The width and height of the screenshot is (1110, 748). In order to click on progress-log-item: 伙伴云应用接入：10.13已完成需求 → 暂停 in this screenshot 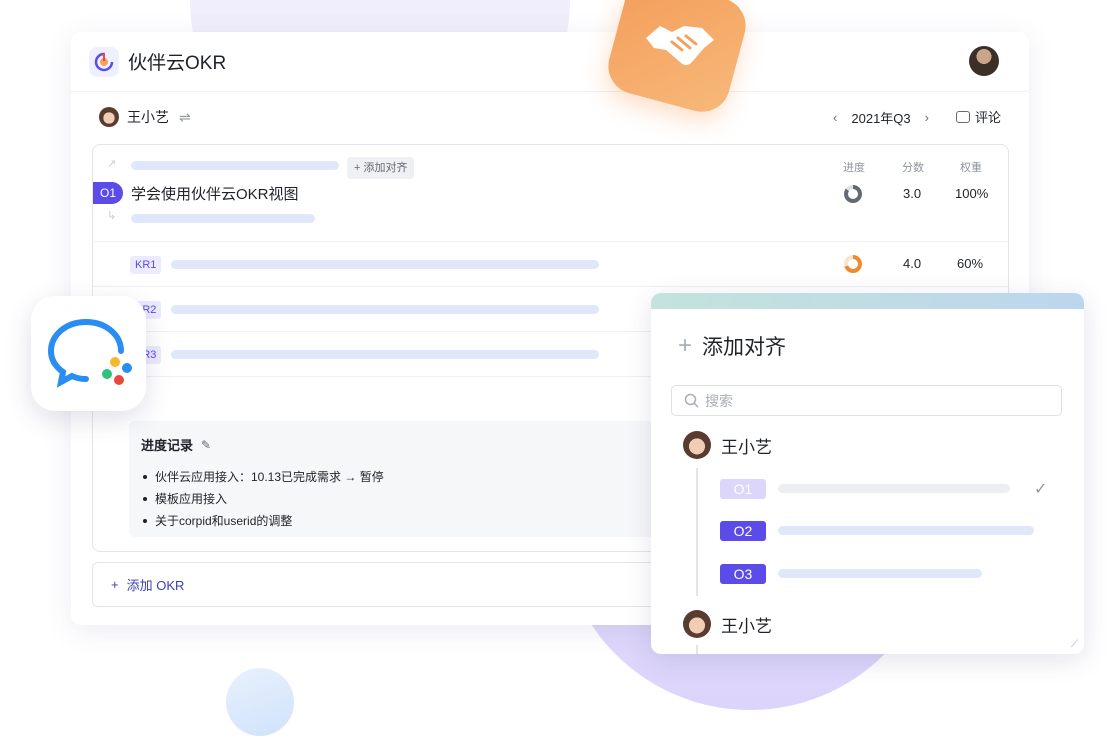, I will do `click(409, 477)`.